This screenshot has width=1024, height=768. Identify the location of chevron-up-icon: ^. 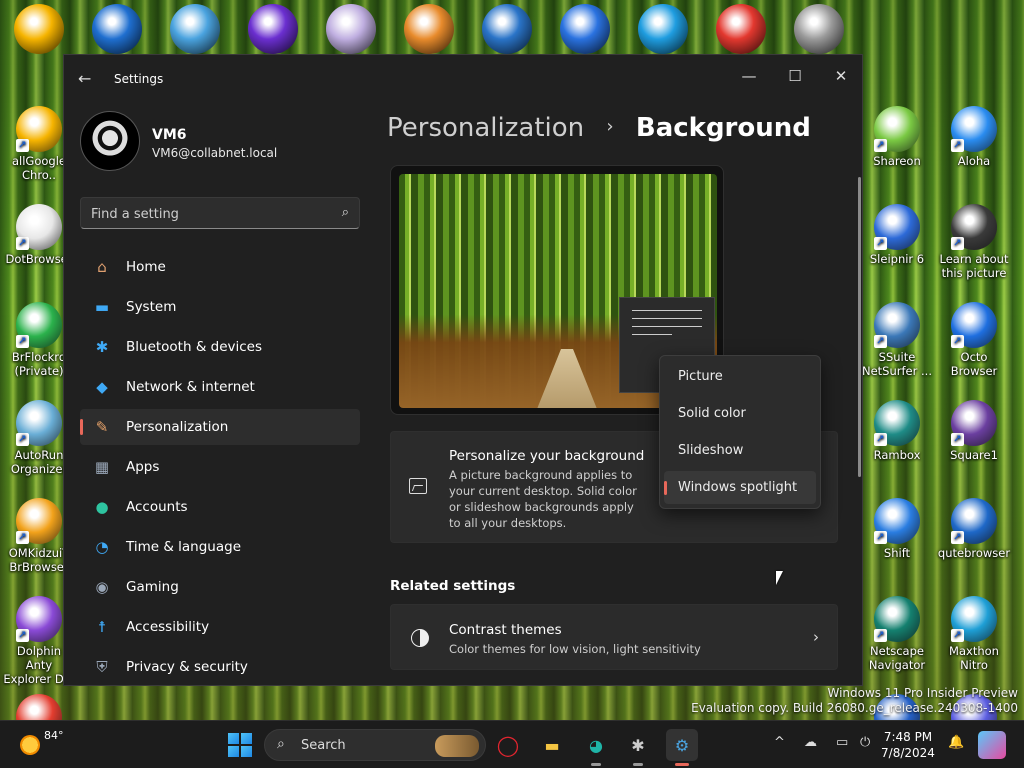
(779, 742).